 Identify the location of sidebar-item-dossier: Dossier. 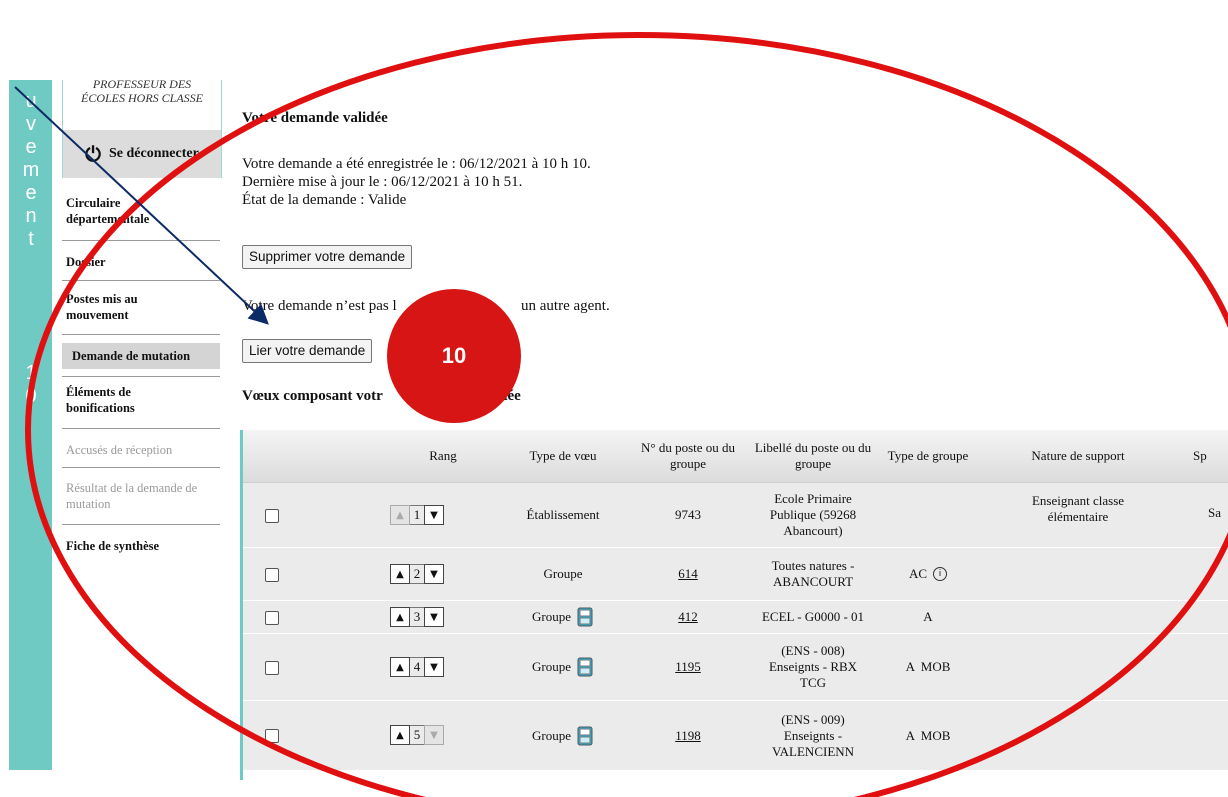
(143, 262).